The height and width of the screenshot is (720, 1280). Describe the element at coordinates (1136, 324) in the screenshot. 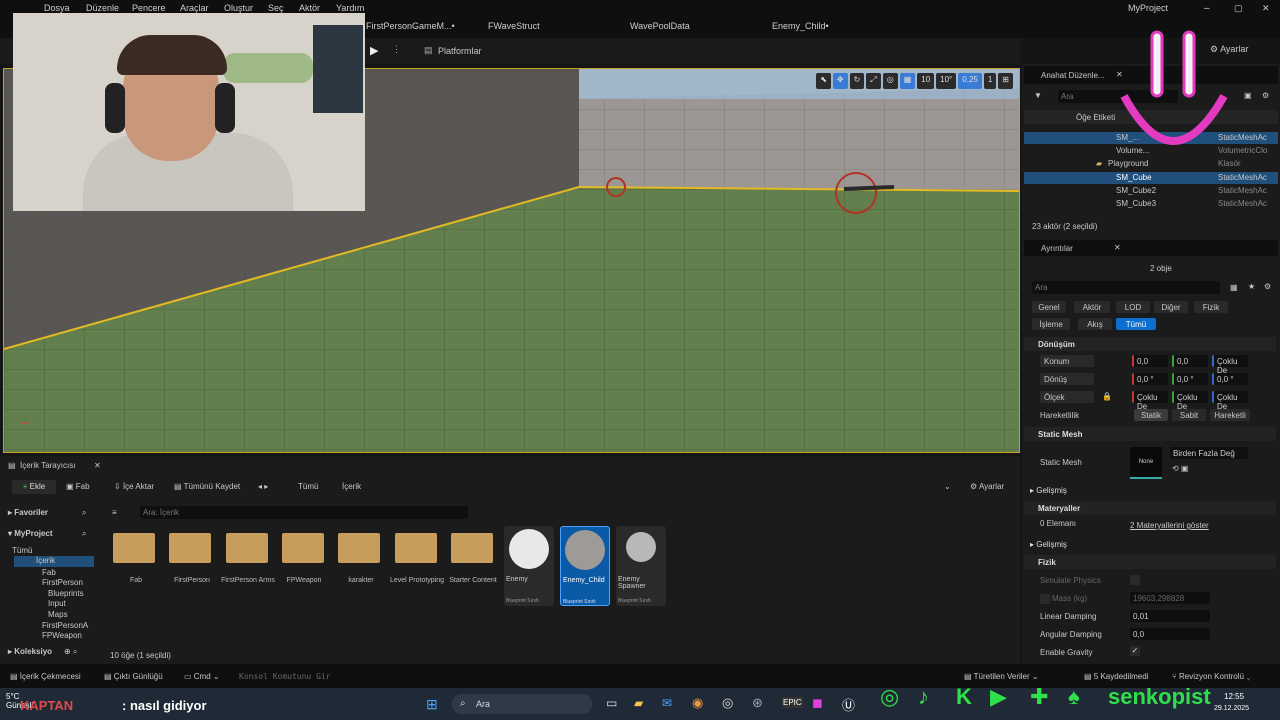

I see `filter-all: Tümü` at that location.